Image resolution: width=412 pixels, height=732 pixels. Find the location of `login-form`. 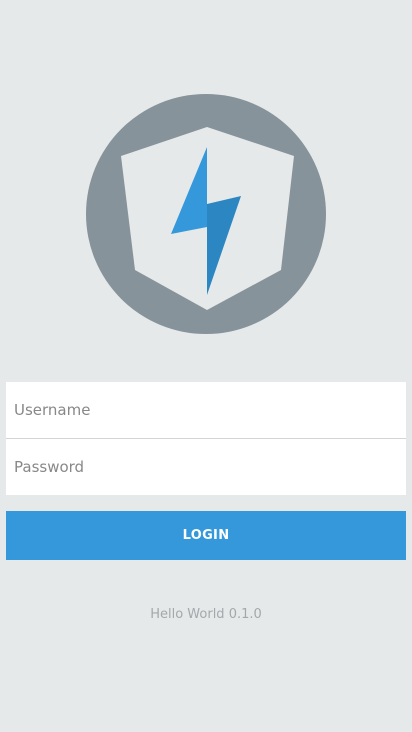

login-form is located at coordinates (206, 438).